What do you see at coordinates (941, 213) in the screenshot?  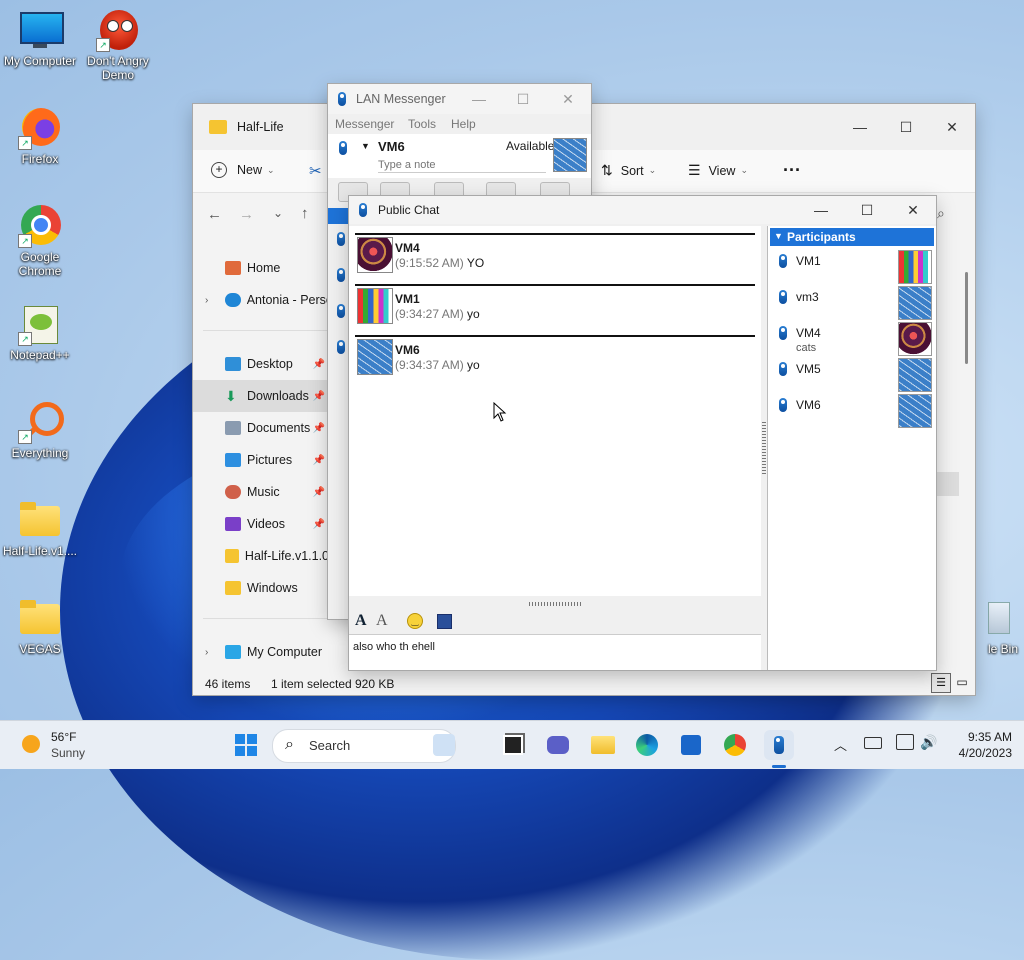 I see `search-icon: ⌕` at bounding box center [941, 213].